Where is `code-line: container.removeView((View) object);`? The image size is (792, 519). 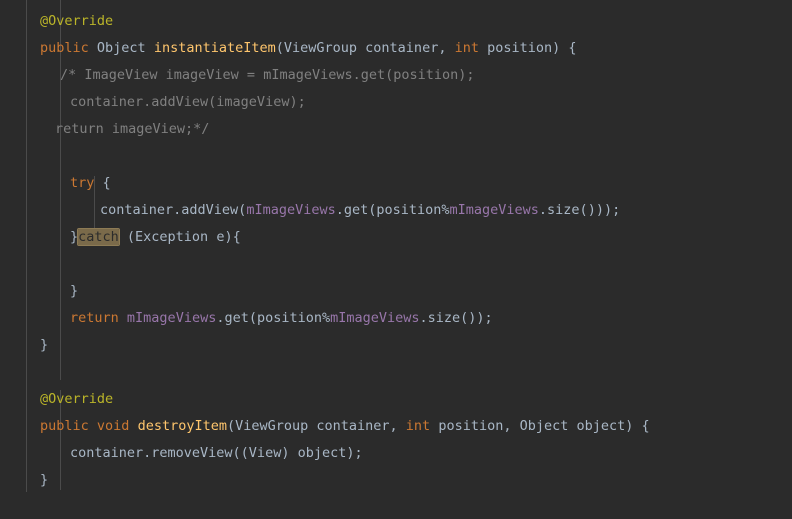 code-line: container.removeView((View) object); is located at coordinates (396, 453).